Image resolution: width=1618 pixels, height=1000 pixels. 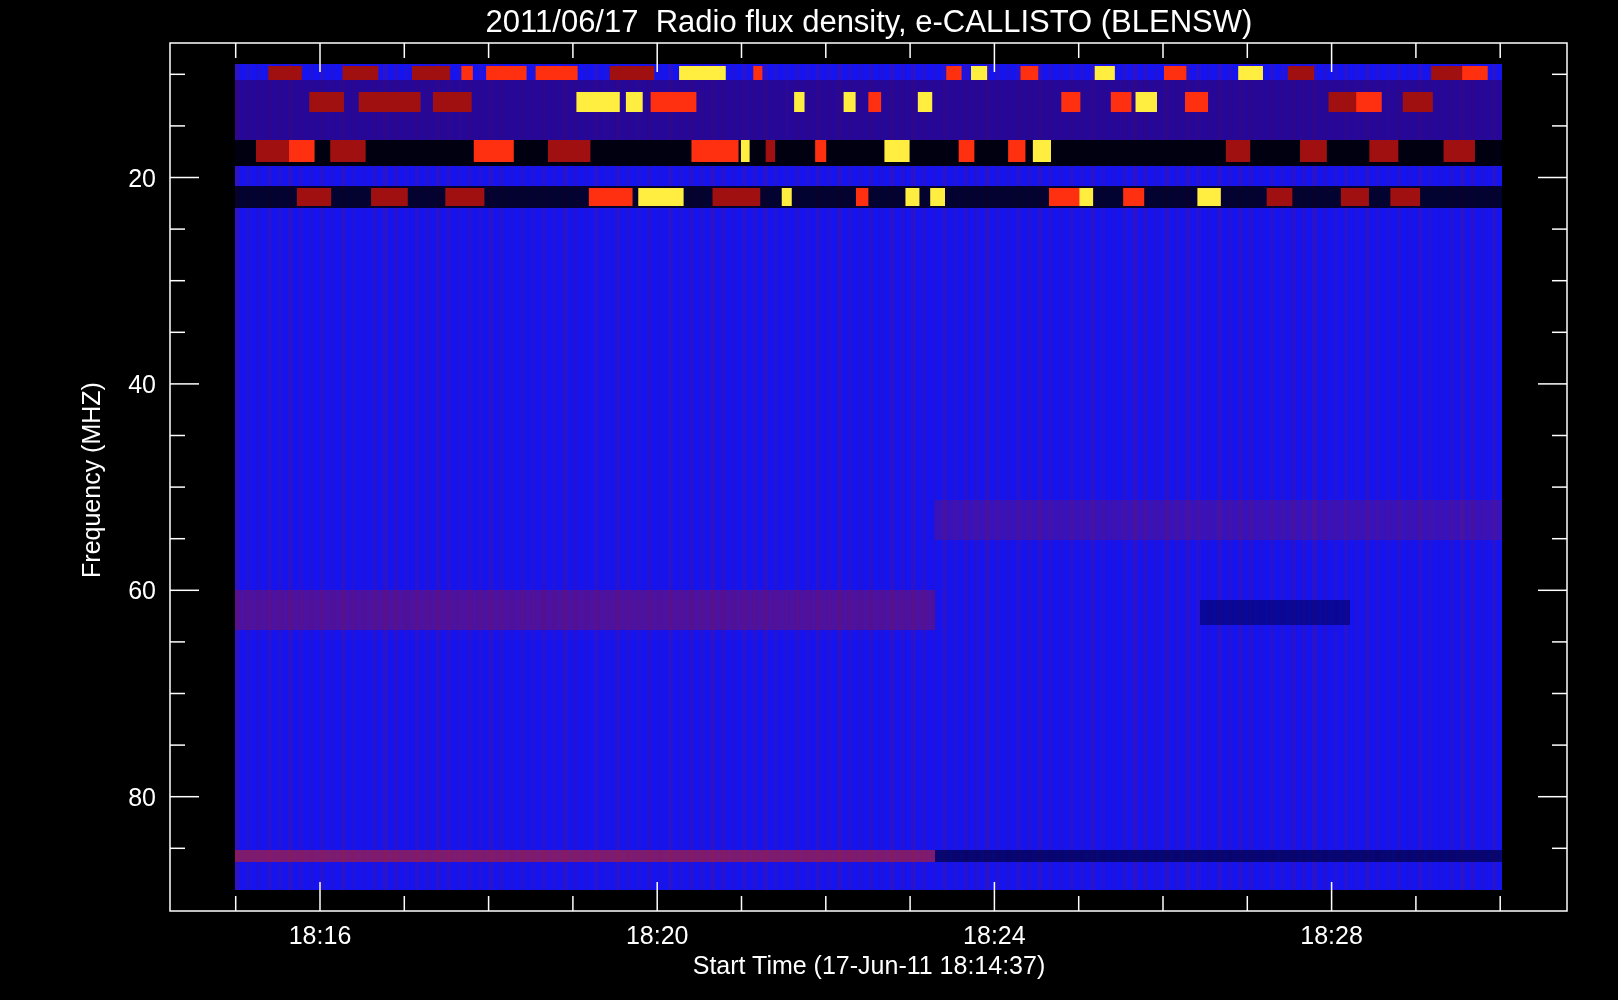 What do you see at coordinates (1331, 935) in the screenshot?
I see `x-tick-label: 18:28` at bounding box center [1331, 935].